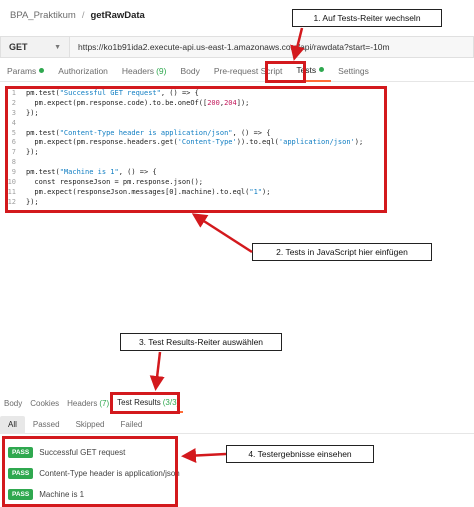 The height and width of the screenshot is (507, 474). I want to click on filter-all: All, so click(12, 424).